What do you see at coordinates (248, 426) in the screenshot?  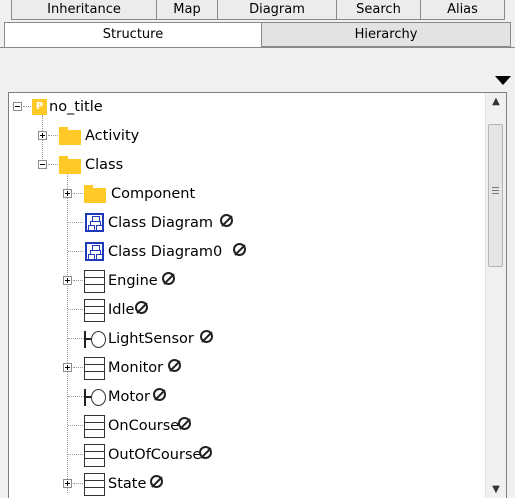 I see `tree-node-oncourse: OnCourse` at bounding box center [248, 426].